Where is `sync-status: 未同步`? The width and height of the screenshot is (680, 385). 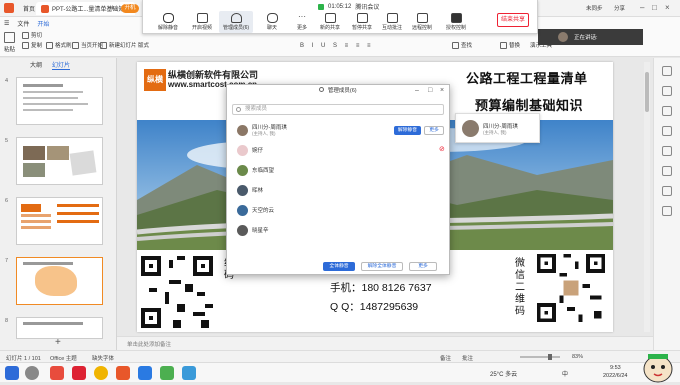 sync-status: 未同步 is located at coordinates (594, 8).